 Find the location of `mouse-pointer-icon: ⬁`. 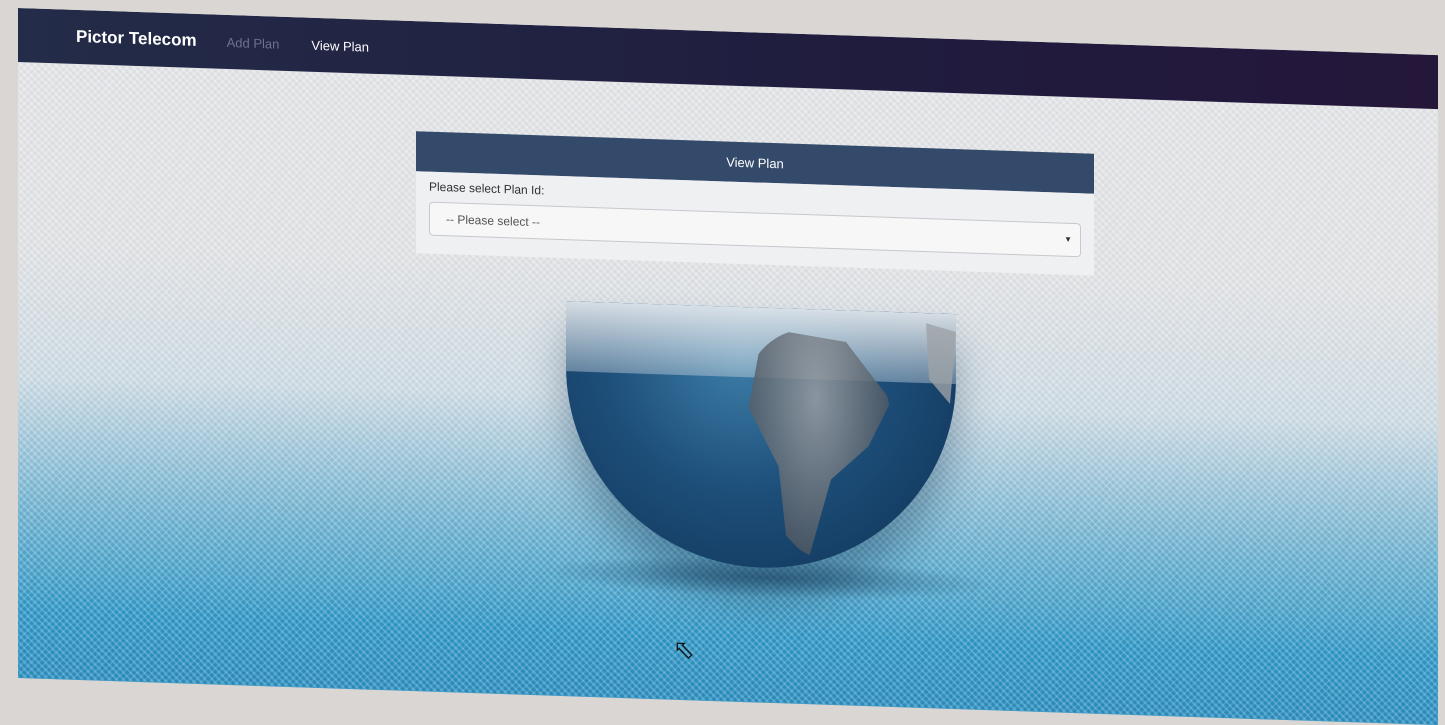

mouse-pointer-icon: ⬁ is located at coordinates (684, 649).